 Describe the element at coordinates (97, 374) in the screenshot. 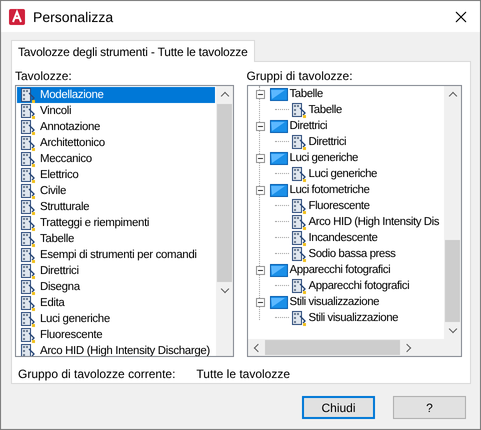

I see `current-group-label: Gruppo di tavolozze corrente:` at that location.